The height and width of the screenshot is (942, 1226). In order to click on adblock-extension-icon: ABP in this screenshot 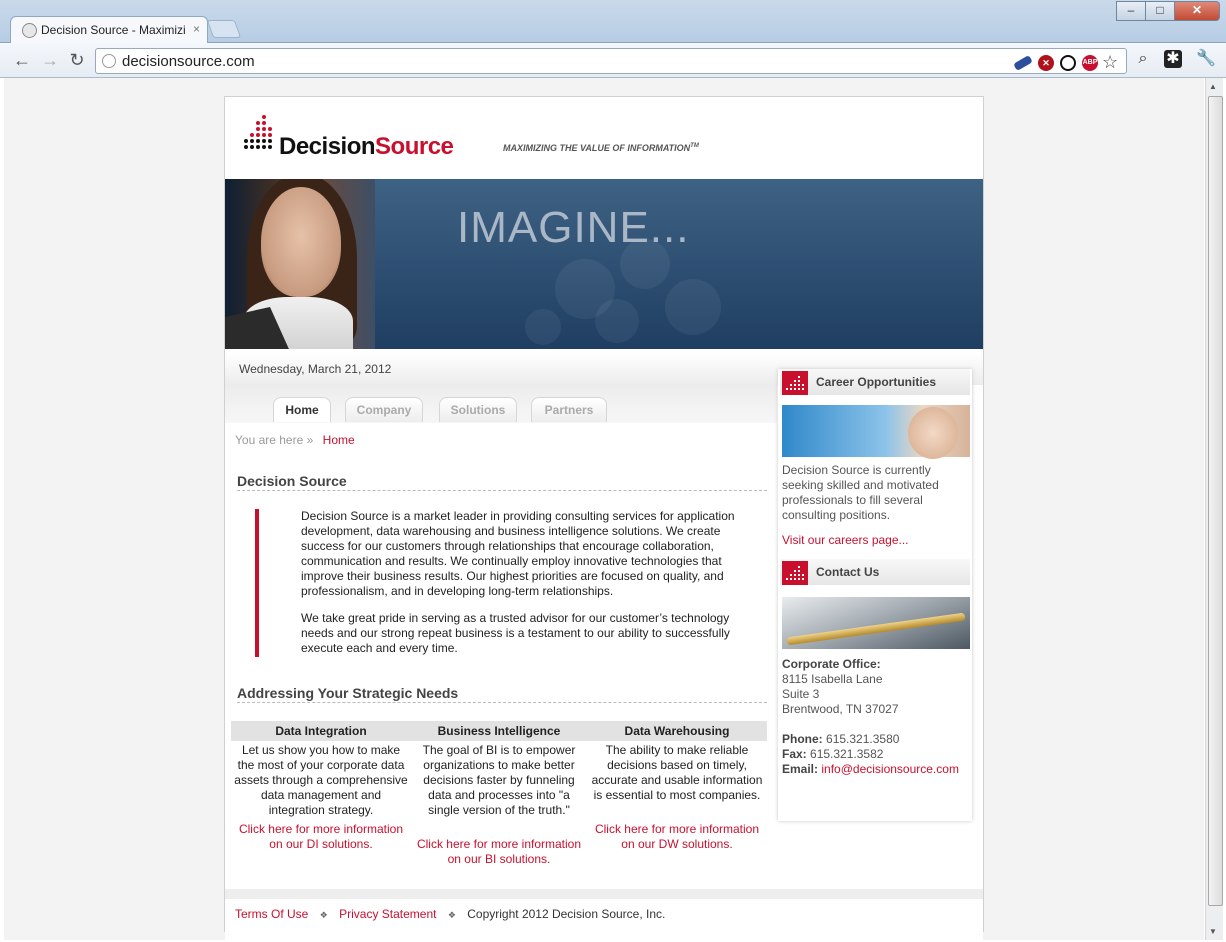, I will do `click(1090, 63)`.